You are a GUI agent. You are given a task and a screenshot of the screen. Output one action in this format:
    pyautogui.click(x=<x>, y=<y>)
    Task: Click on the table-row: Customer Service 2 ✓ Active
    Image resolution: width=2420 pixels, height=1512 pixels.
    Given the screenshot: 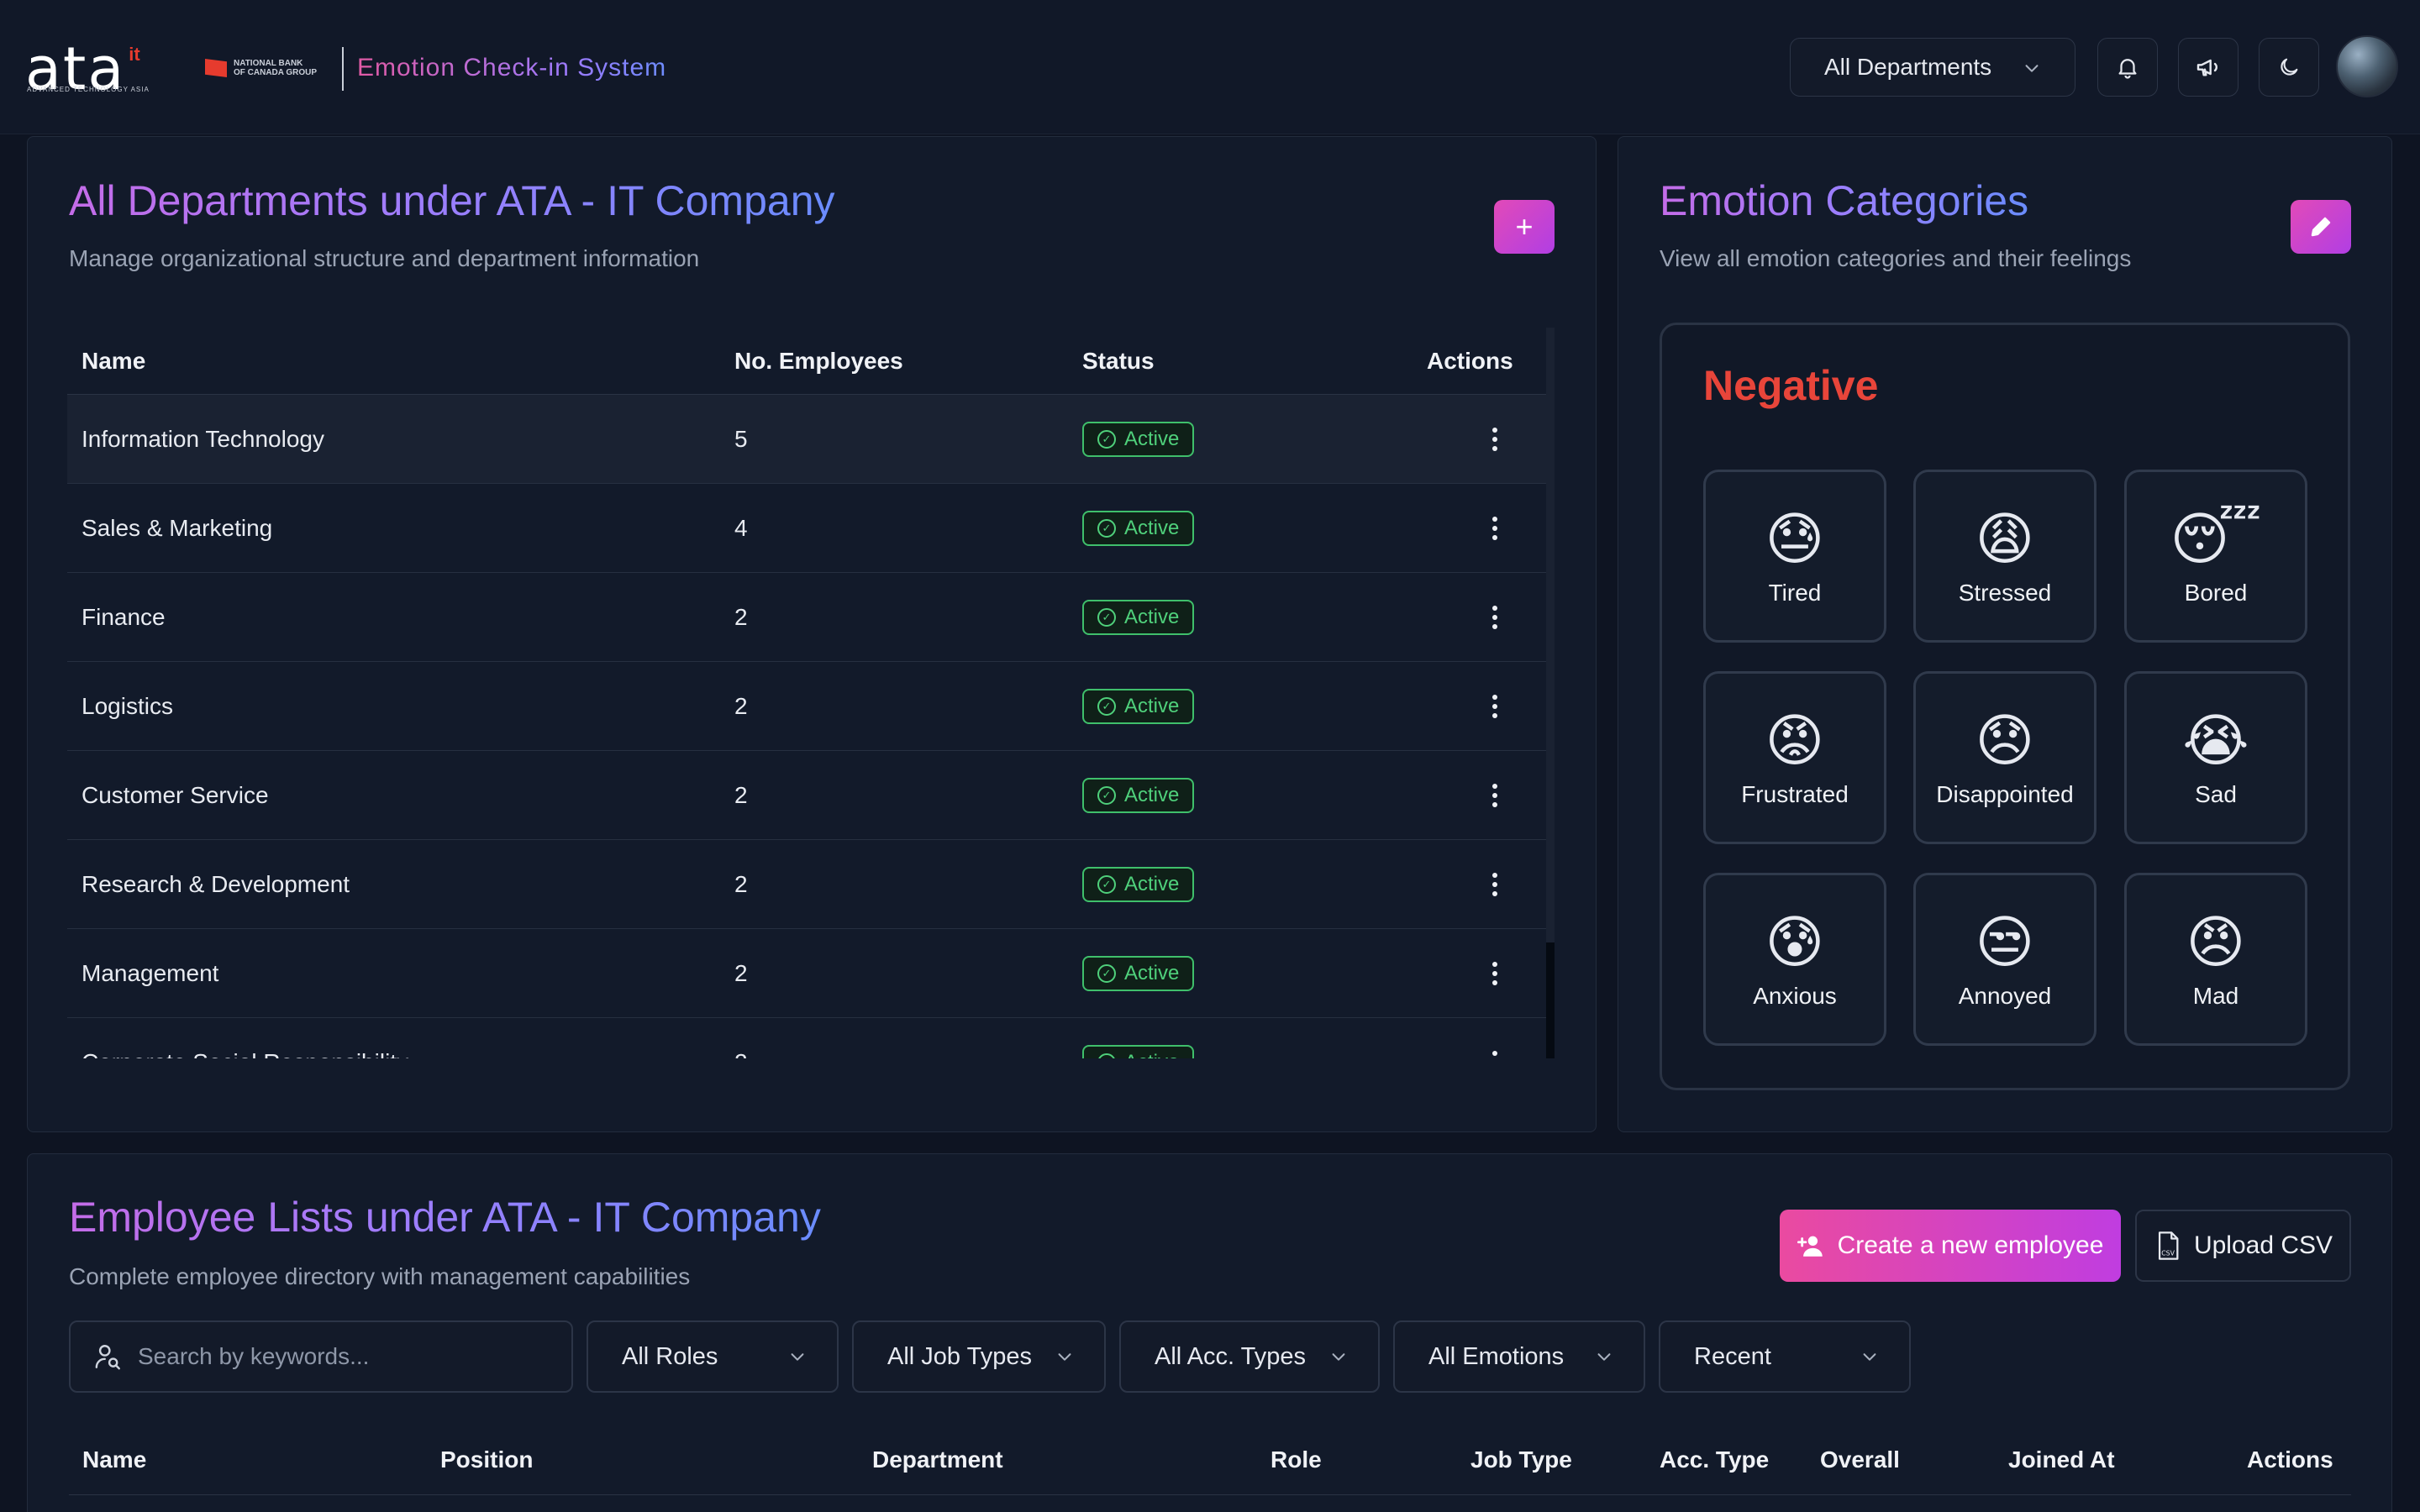 What is the action you would take?
    pyautogui.click(x=807, y=795)
    